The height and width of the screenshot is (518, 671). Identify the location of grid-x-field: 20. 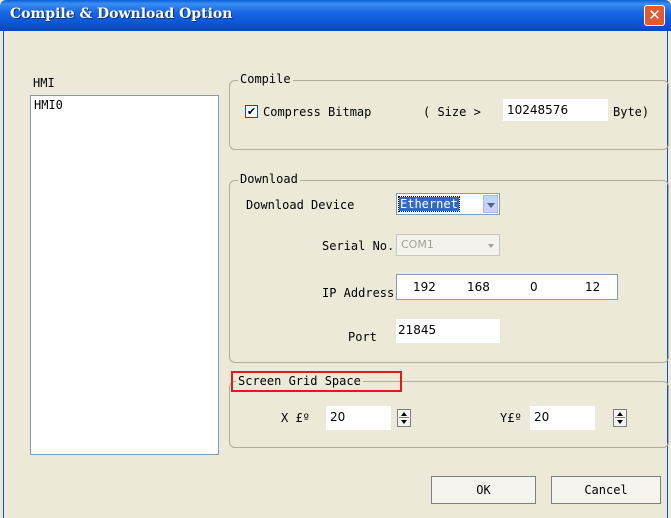
(358, 418).